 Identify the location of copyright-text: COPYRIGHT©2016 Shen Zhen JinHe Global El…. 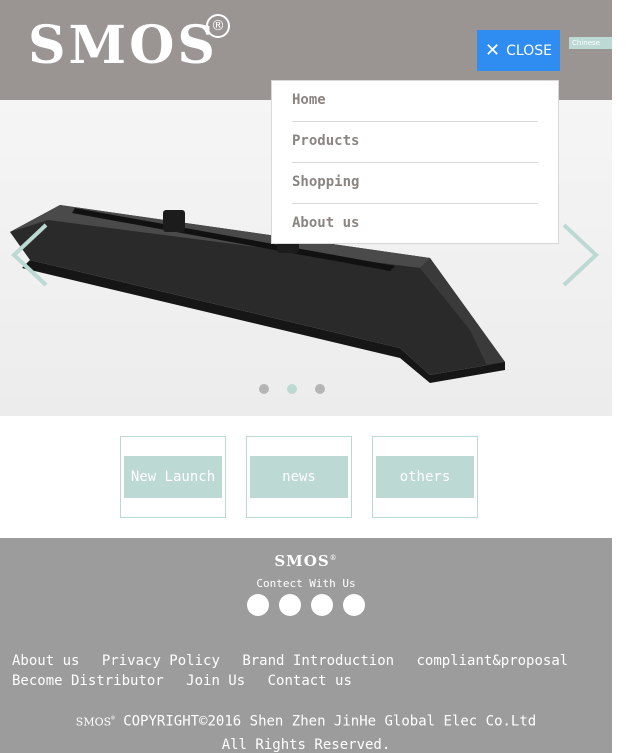
(330, 721).